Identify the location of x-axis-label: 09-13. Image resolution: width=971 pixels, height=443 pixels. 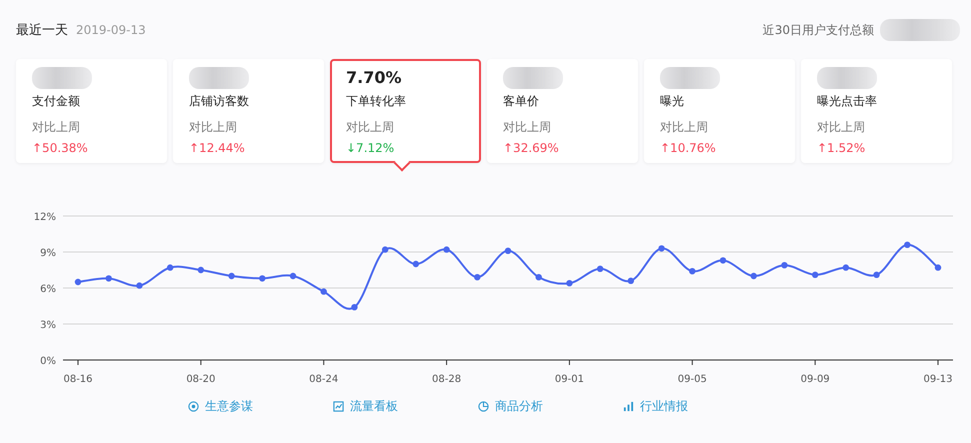
(938, 379).